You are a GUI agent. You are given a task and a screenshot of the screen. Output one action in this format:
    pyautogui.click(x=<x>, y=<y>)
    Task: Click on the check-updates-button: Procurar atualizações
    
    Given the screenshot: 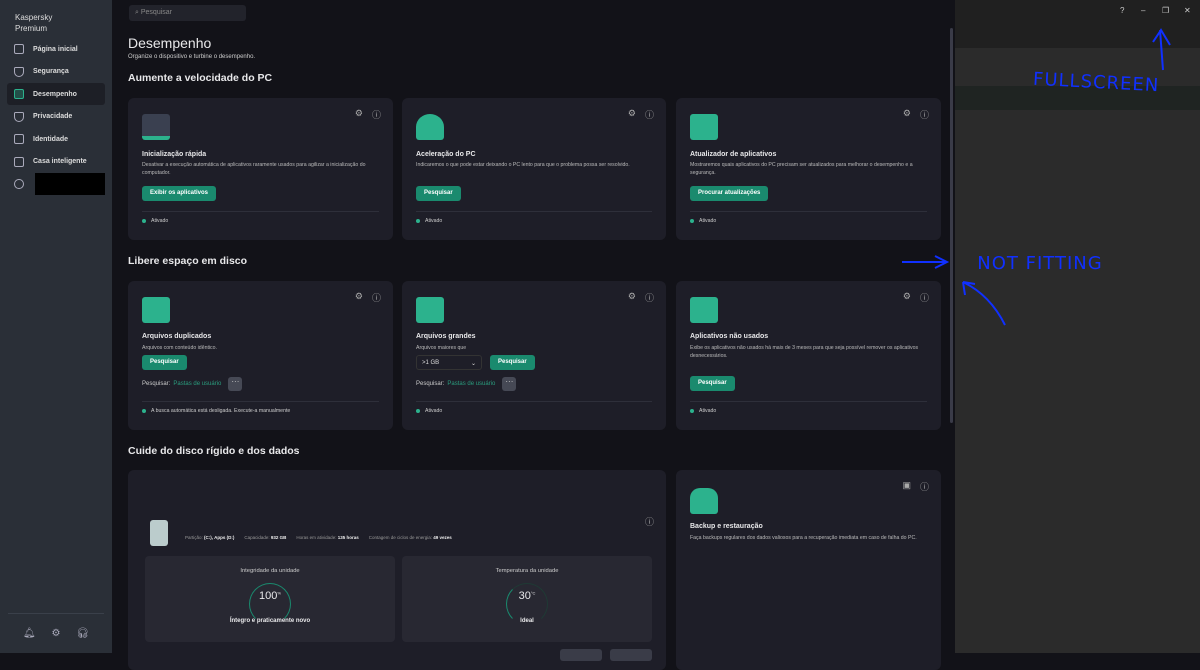 What is the action you would take?
    pyautogui.click(x=729, y=193)
    